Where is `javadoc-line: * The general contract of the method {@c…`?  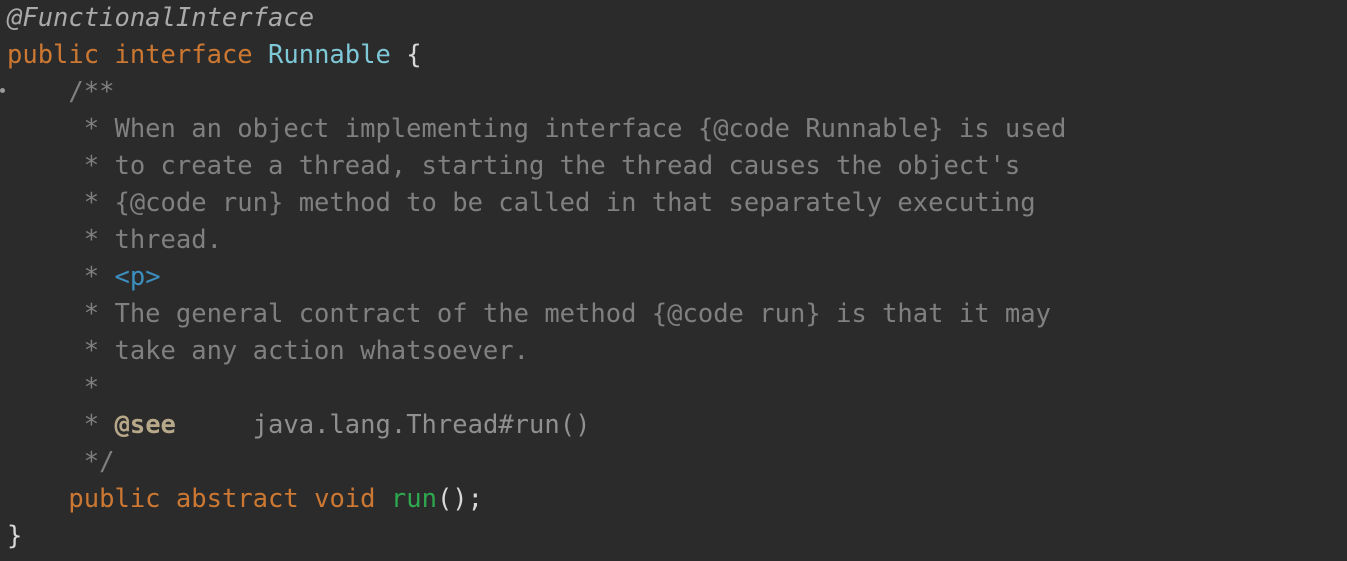
javadoc-line: * The general contract of the method {@c… is located at coordinates (567, 314).